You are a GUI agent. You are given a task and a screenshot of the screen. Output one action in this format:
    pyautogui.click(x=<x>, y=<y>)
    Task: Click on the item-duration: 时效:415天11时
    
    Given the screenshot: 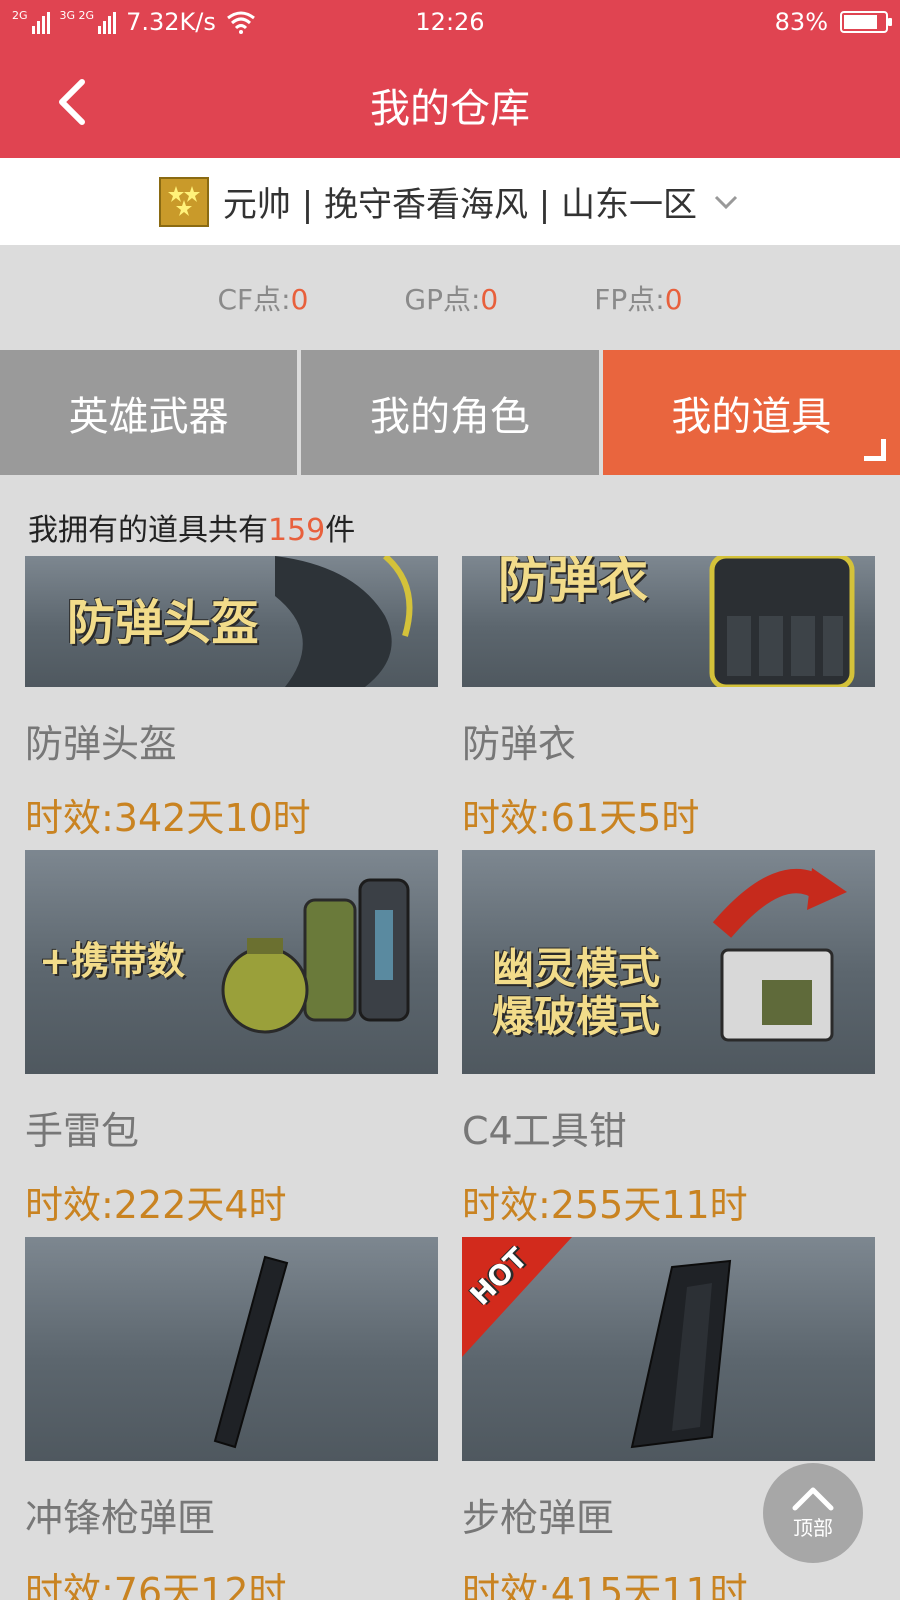 What is the action you would take?
    pyautogui.click(x=605, y=1585)
    